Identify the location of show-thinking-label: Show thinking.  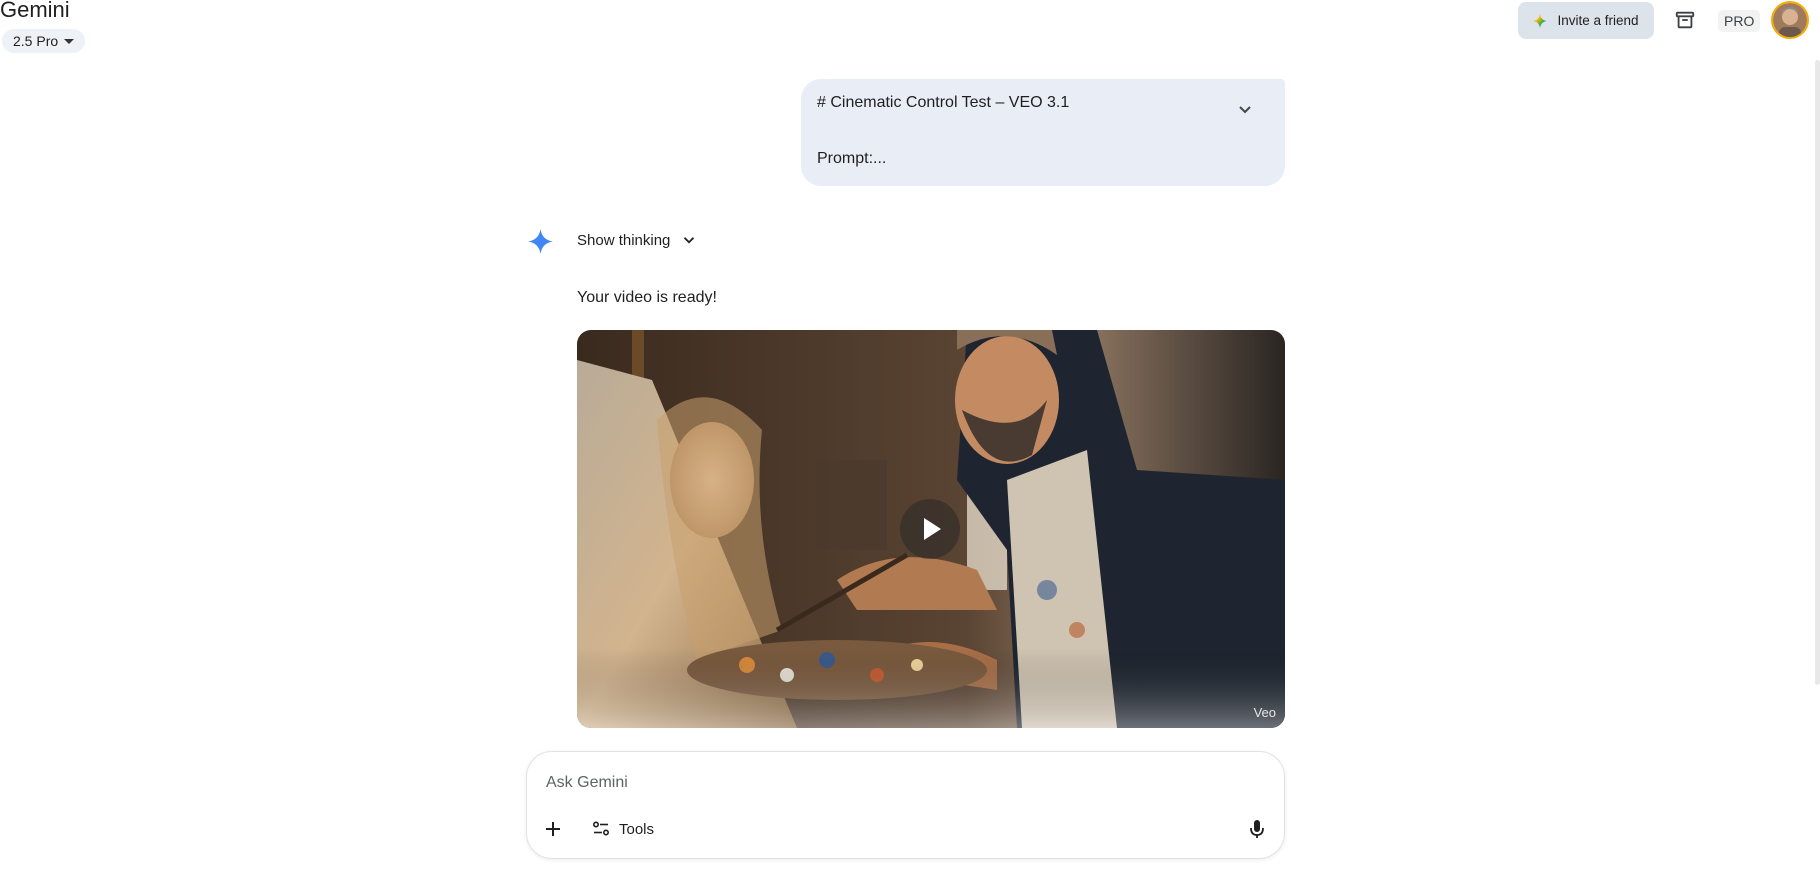
(624, 240).